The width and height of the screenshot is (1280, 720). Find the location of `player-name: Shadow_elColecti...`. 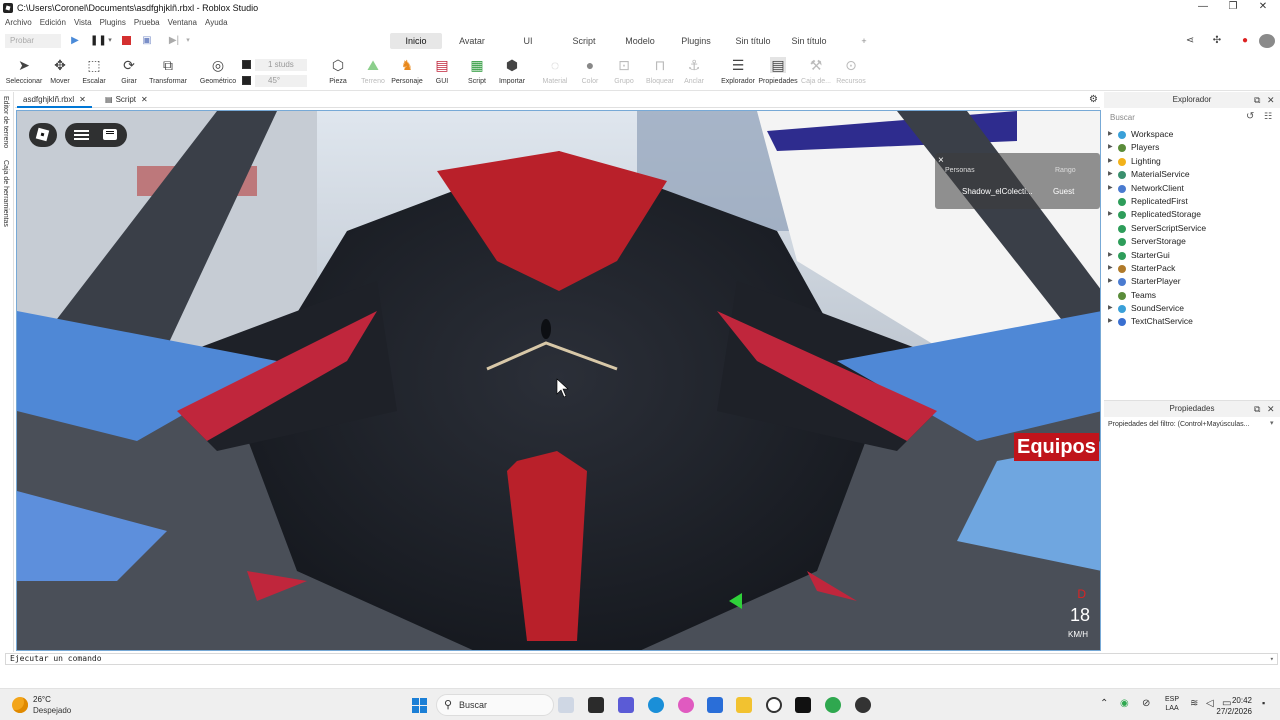

player-name: Shadow_elColecti... is located at coordinates (997, 191).